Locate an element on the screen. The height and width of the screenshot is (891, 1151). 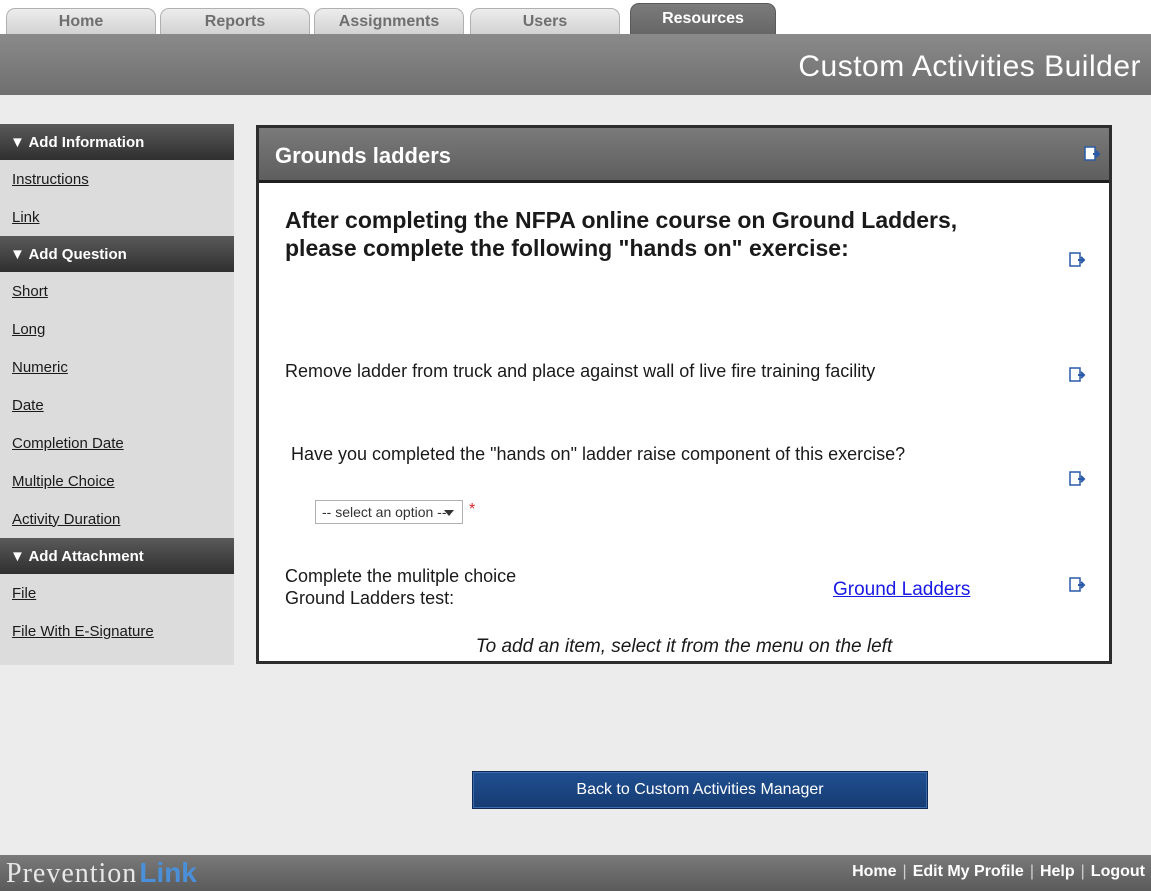
logo-text-prevention: Prevention is located at coordinates (72, 873).